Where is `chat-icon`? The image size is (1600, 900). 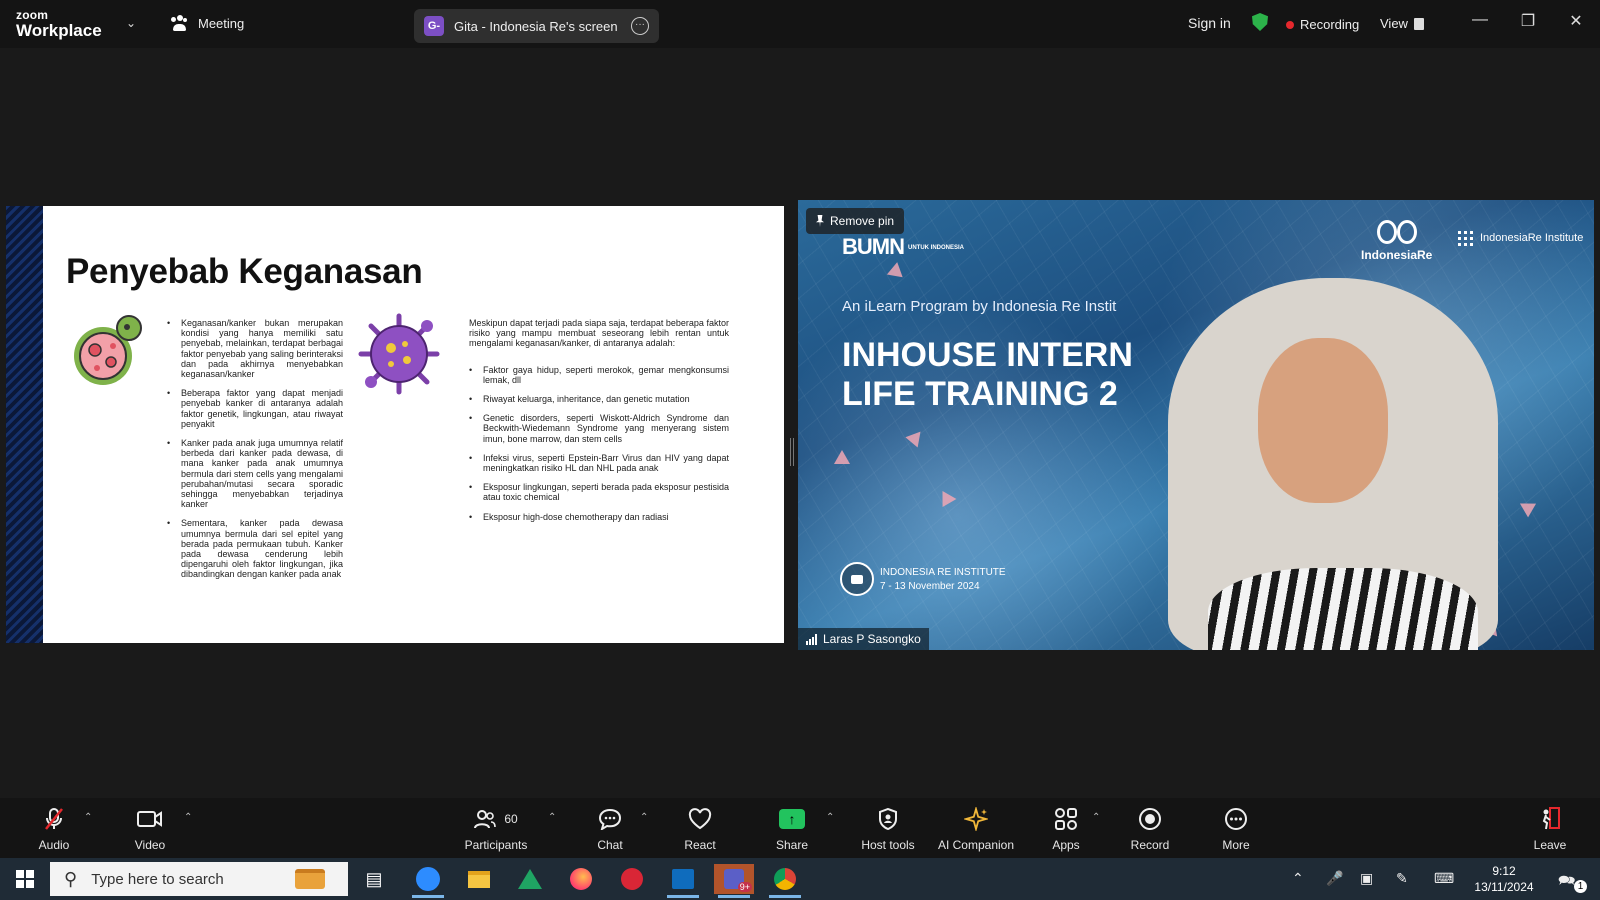
chat-icon is located at coordinates (610, 819).